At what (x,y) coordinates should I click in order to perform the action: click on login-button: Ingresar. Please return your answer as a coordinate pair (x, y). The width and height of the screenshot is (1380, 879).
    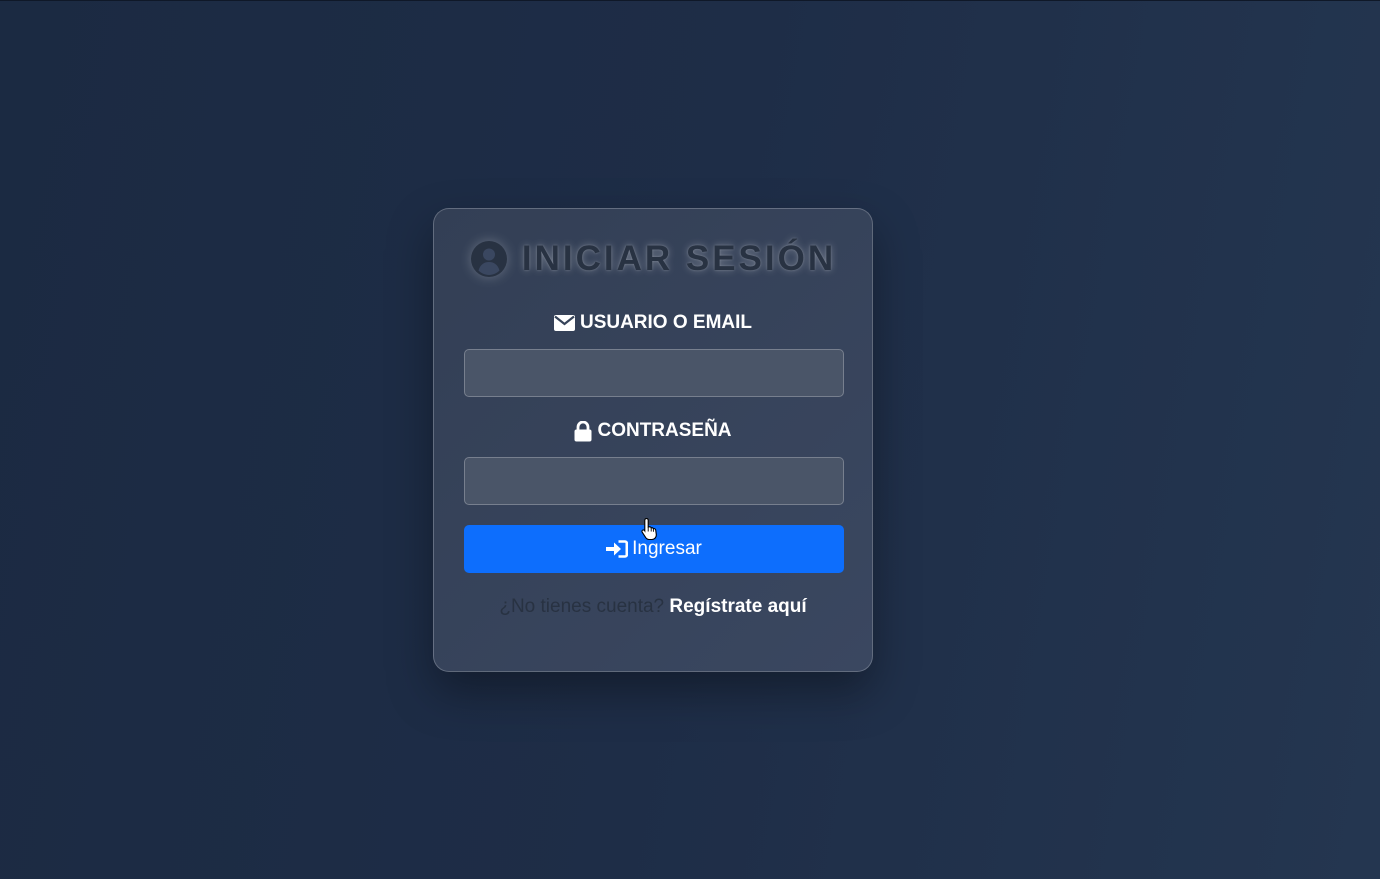
    Looking at the image, I should click on (654, 549).